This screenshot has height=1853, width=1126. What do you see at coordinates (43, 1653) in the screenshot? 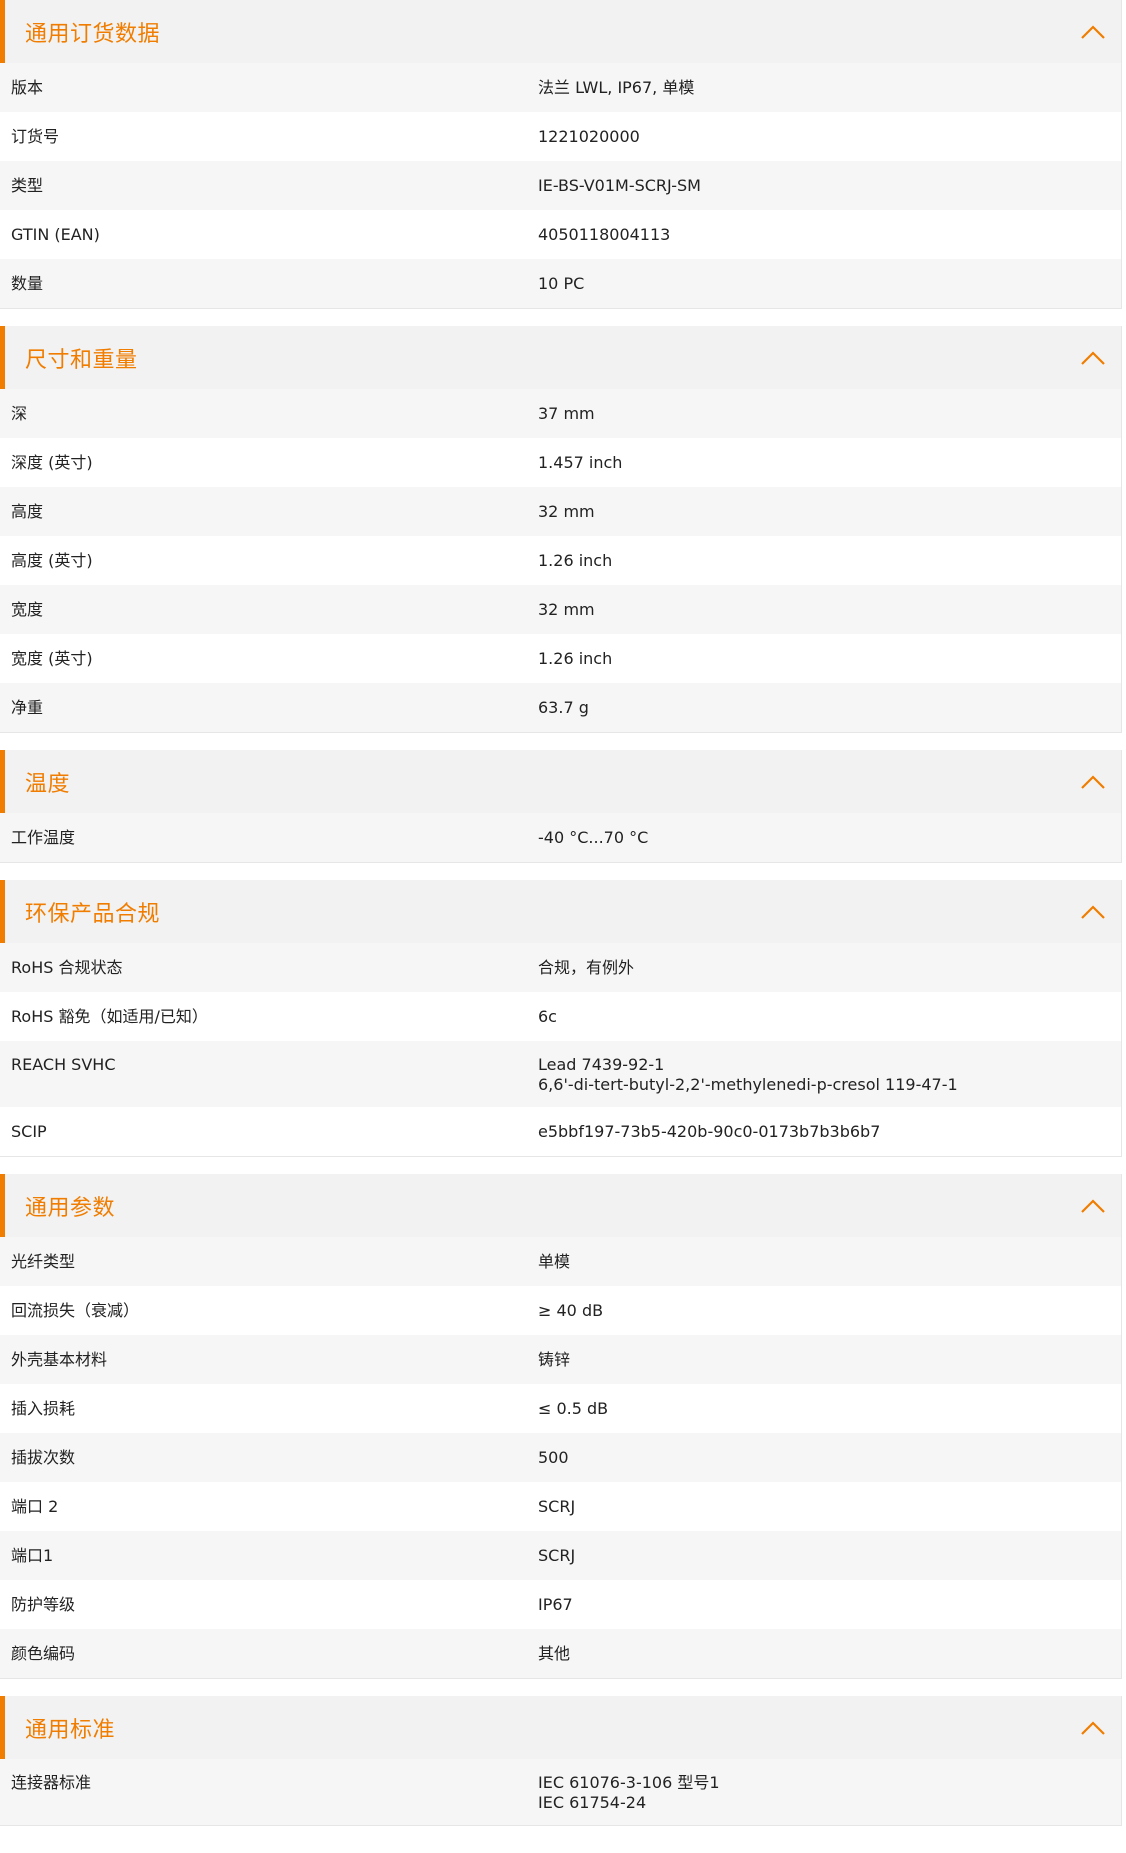
I see `spec-label: 颜色编码` at bounding box center [43, 1653].